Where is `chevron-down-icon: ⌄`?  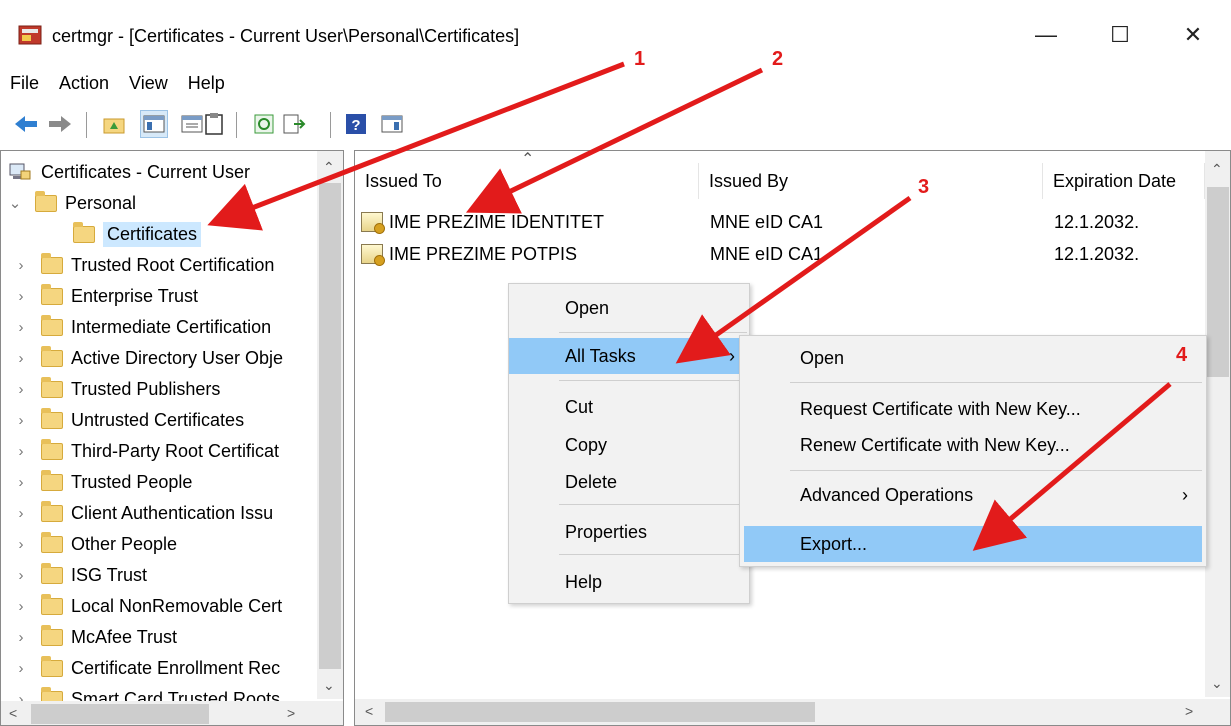
chevron-down-icon: ⌄ is located at coordinates (15, 203).